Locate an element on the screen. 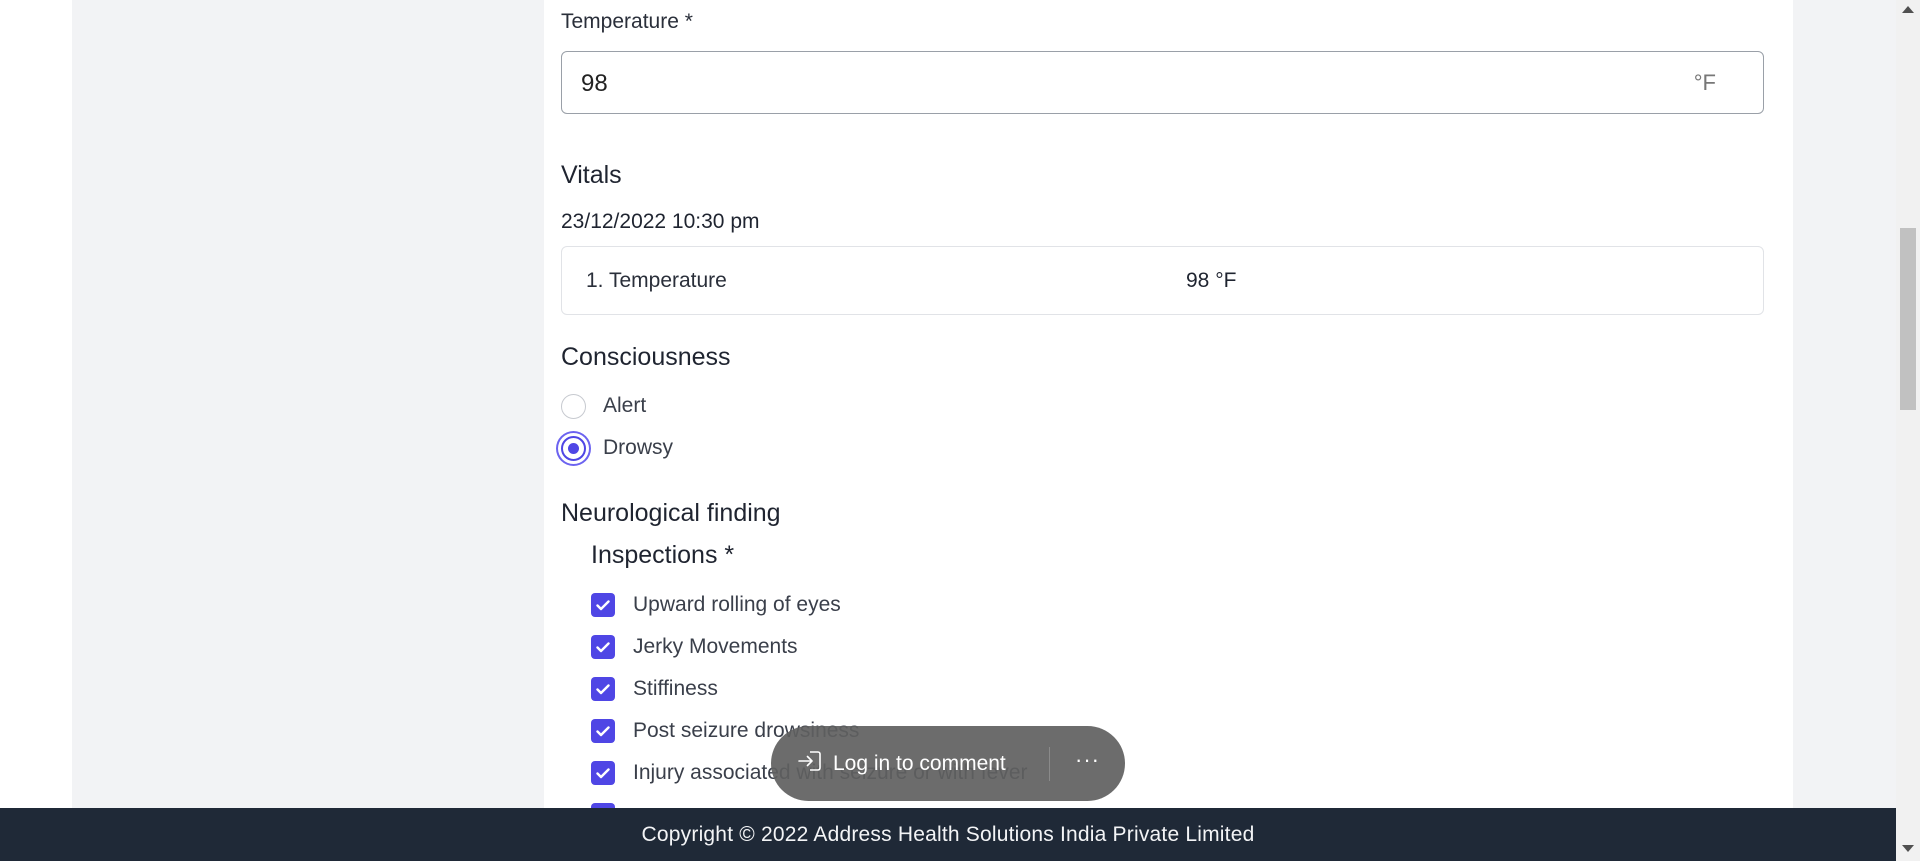 Image resolution: width=1920 pixels, height=861 pixels. vitals-row-value: 98 °F is located at coordinates (1211, 280).